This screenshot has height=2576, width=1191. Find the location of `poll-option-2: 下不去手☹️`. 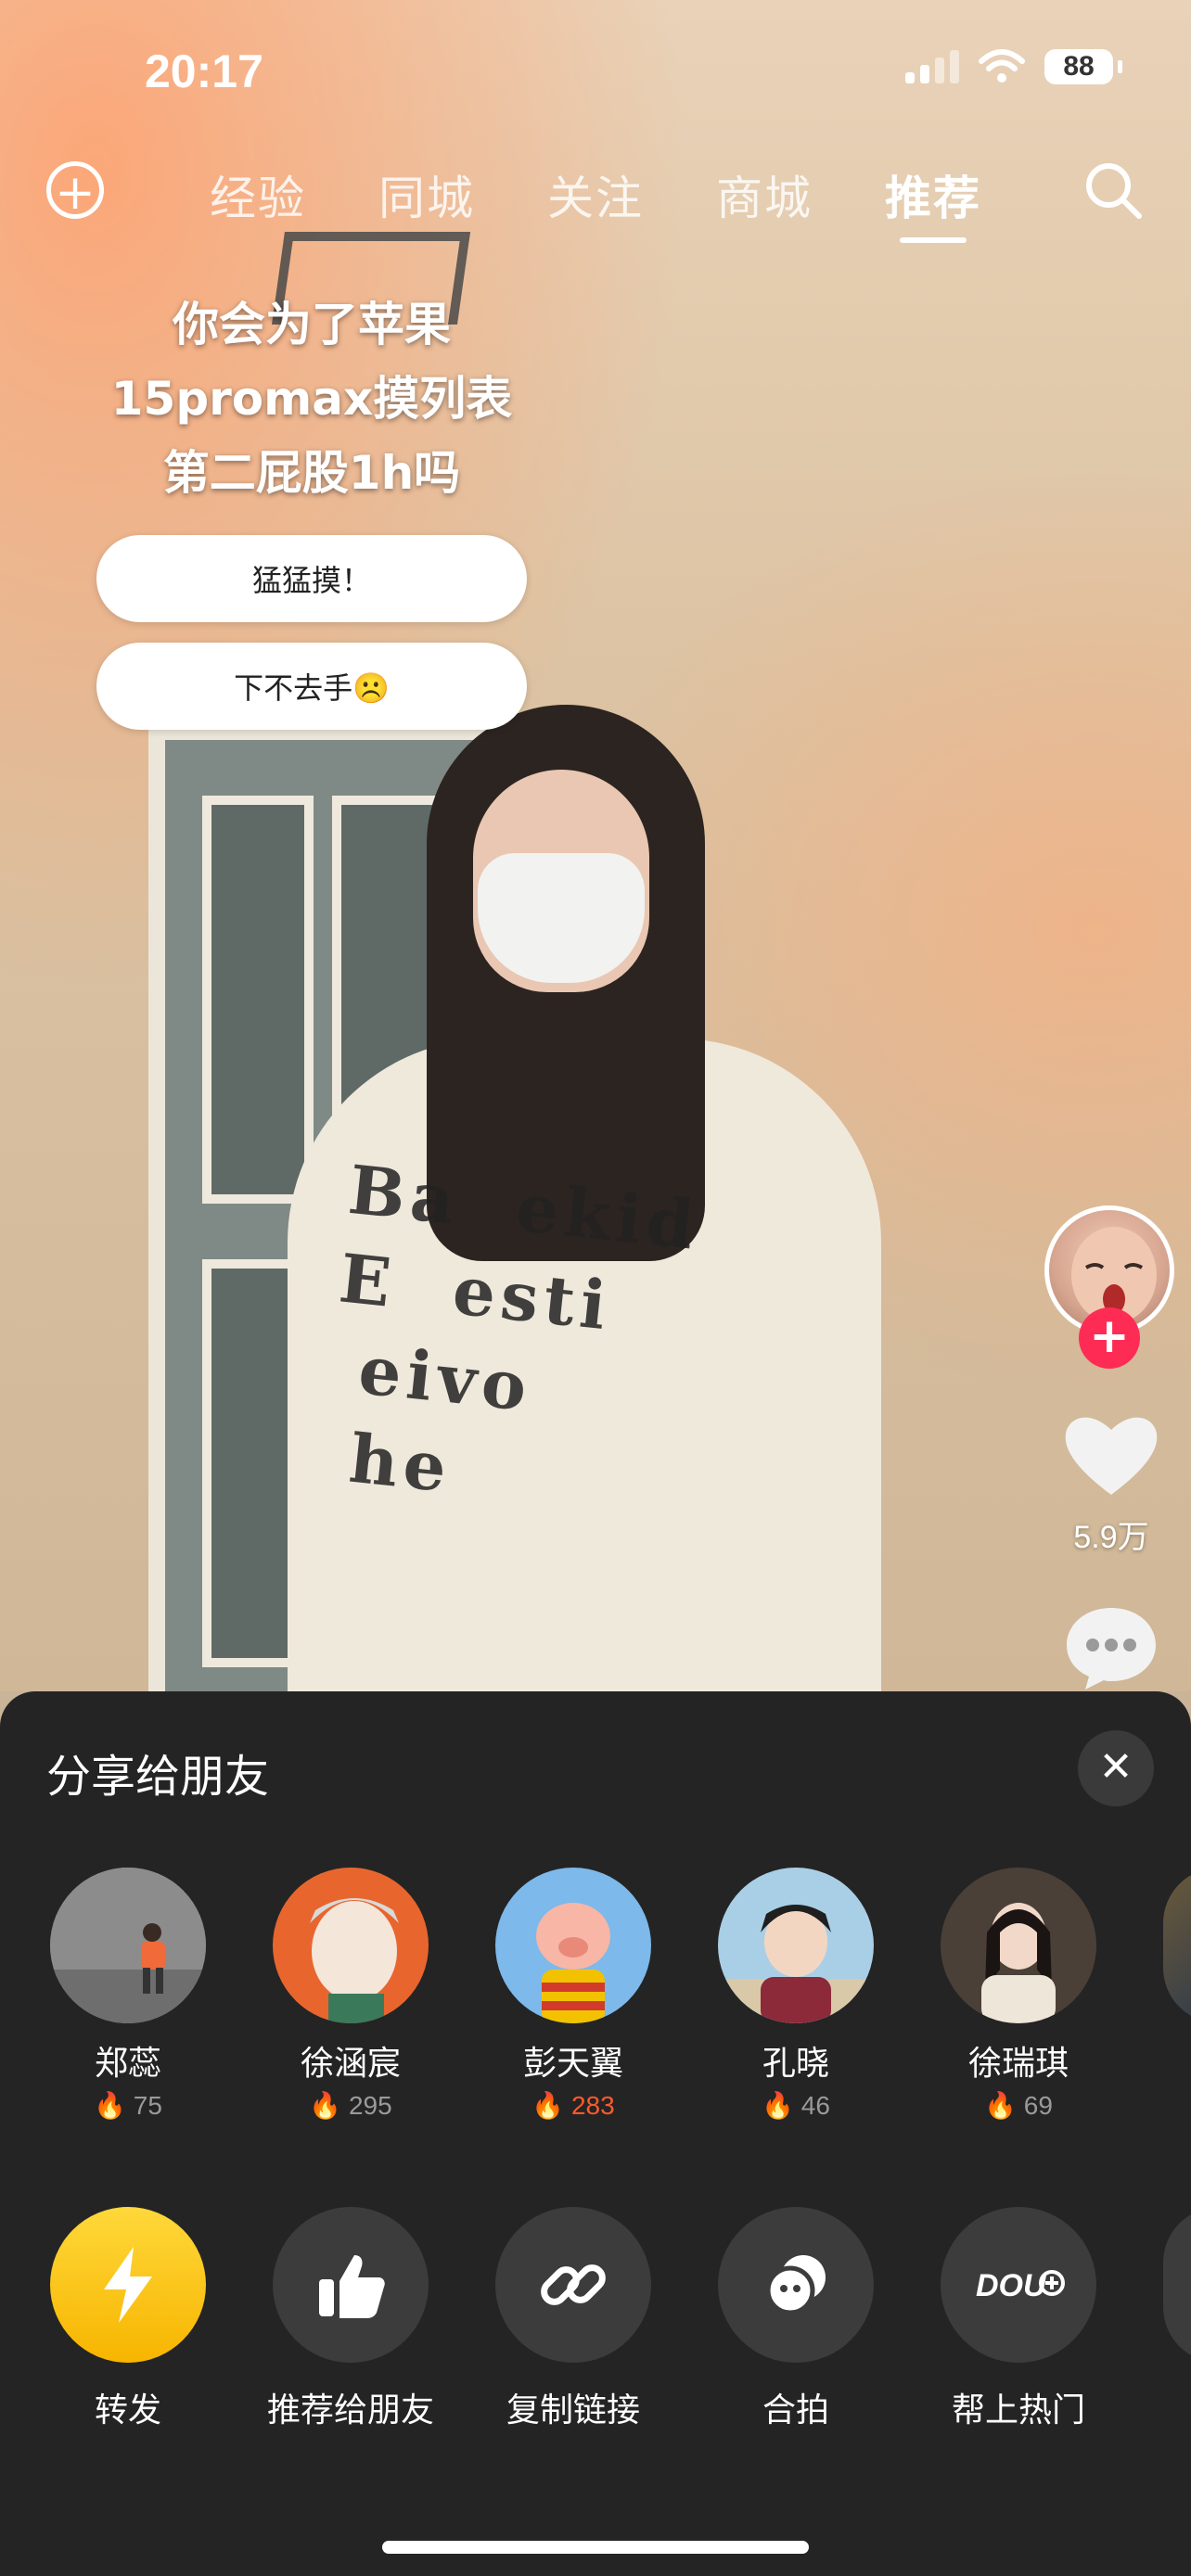

poll-option-2: 下不去手☹️ is located at coordinates (311, 686).